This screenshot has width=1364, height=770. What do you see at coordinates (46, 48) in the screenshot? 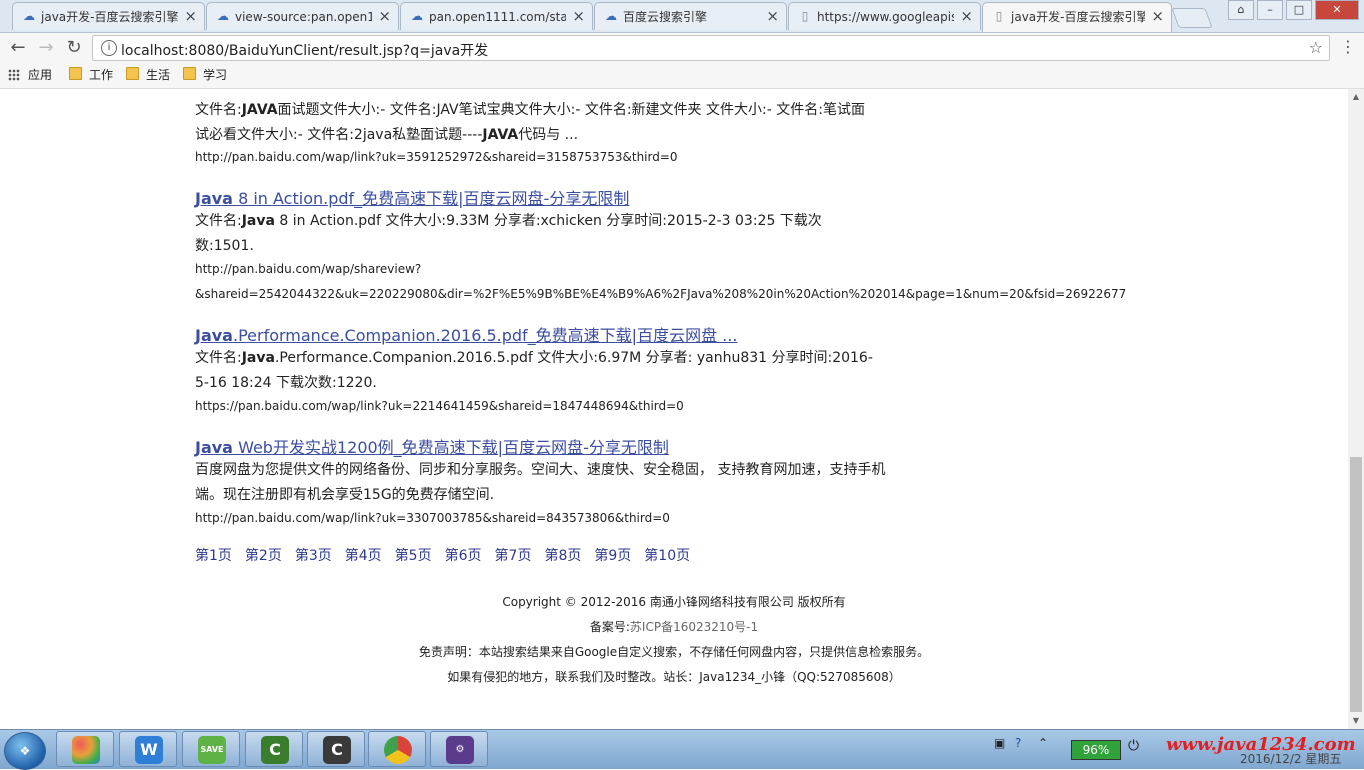
I see `forward-arrow-icon: →` at bounding box center [46, 48].